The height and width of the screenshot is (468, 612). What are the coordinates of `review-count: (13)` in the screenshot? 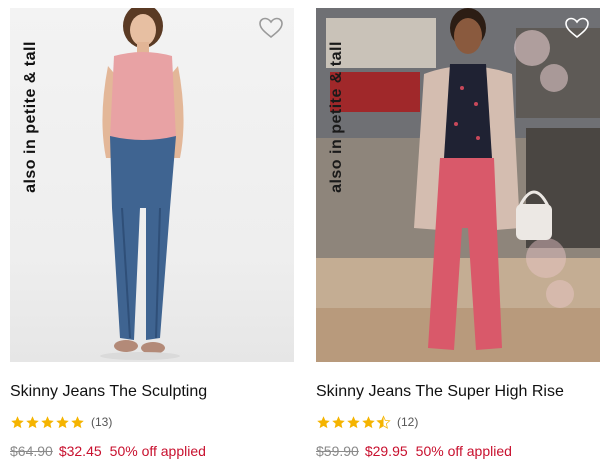 It's located at (101, 422).